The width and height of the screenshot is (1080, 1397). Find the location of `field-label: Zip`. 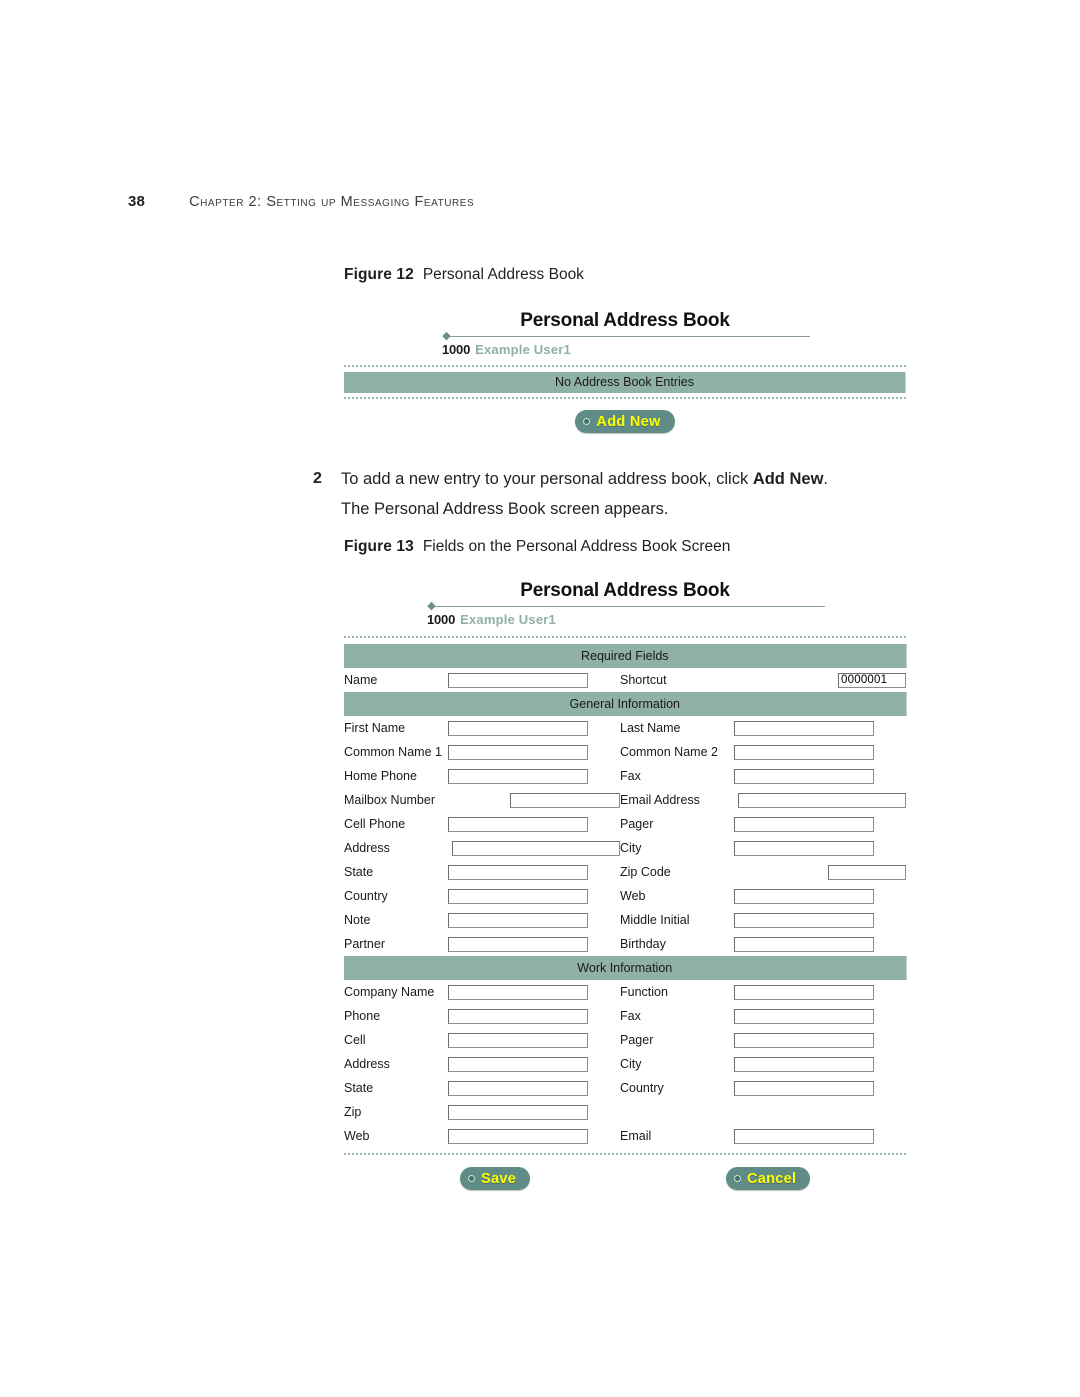

field-label: Zip is located at coordinates (353, 1112).